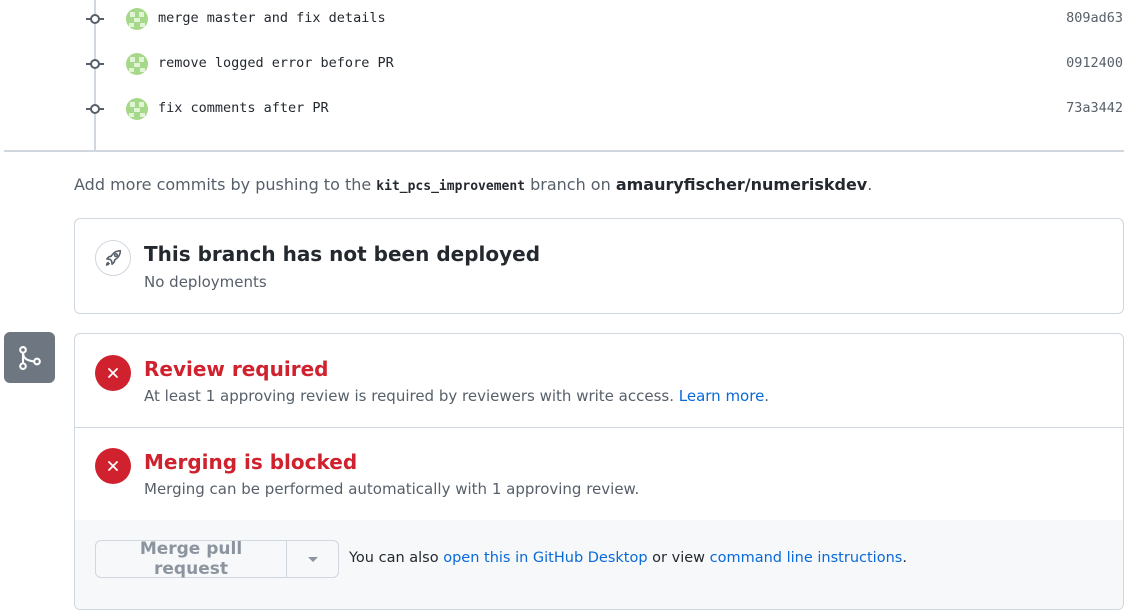  What do you see at coordinates (564, 64) in the screenshot?
I see `commit-row: remove logged error before PR 0912400` at bounding box center [564, 64].